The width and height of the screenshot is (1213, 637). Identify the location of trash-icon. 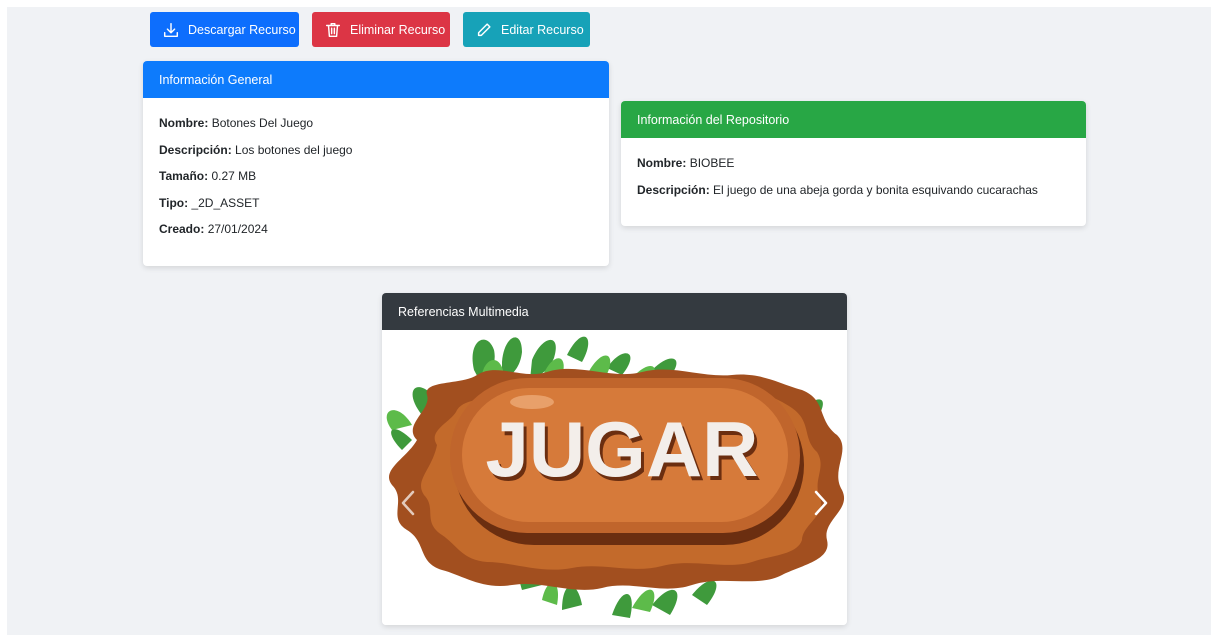
(333, 29).